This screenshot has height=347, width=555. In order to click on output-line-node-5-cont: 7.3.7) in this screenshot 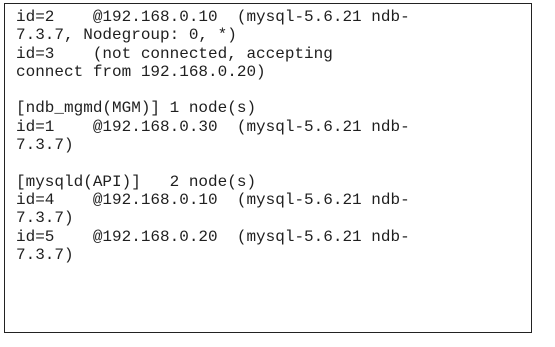, I will do `click(45, 254)`.